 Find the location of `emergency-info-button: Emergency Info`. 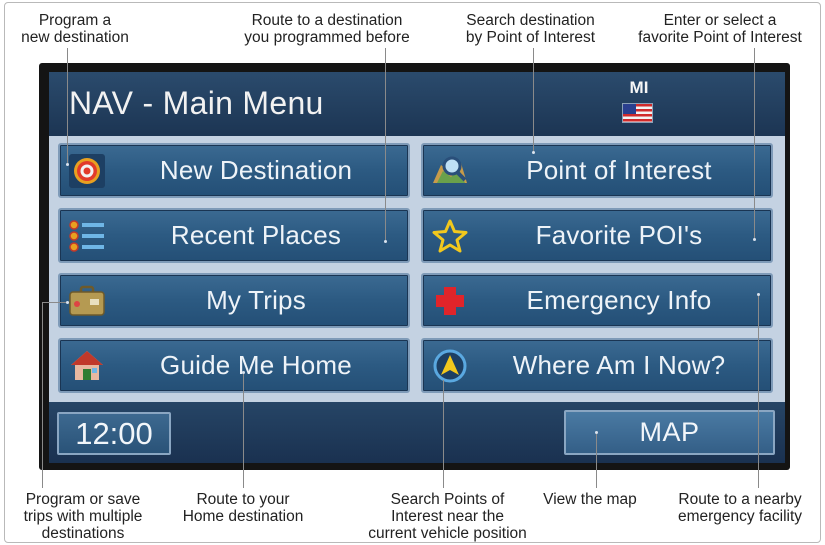

emergency-info-button: Emergency Info is located at coordinates (597, 300).